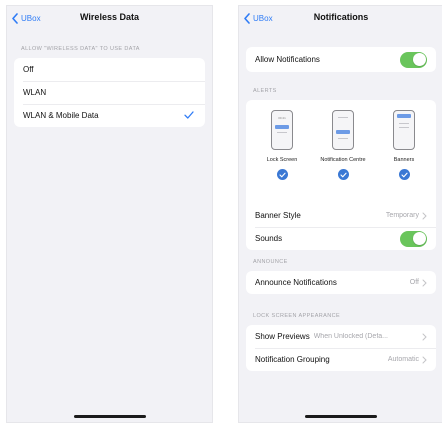 This screenshot has height=425, width=442. I want to click on alert-style-lock-screen: 09:41 Lock Screen, so click(282, 145).